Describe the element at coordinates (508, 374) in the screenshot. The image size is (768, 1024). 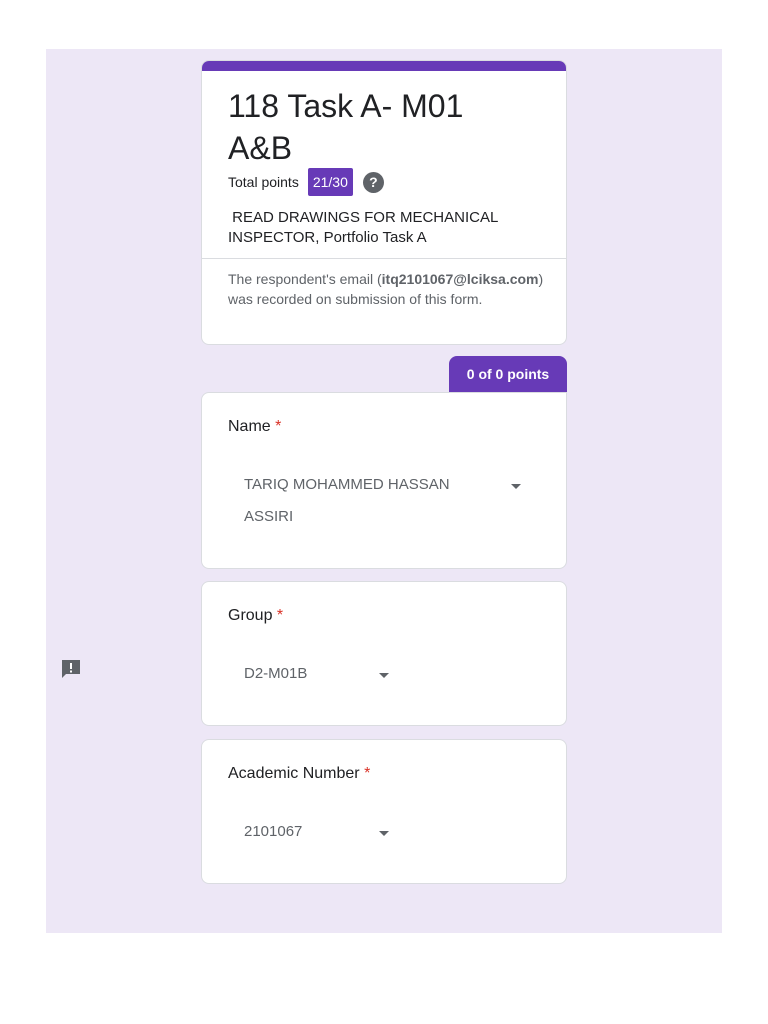
I see `section-points-tab: 0 of 0 points` at that location.